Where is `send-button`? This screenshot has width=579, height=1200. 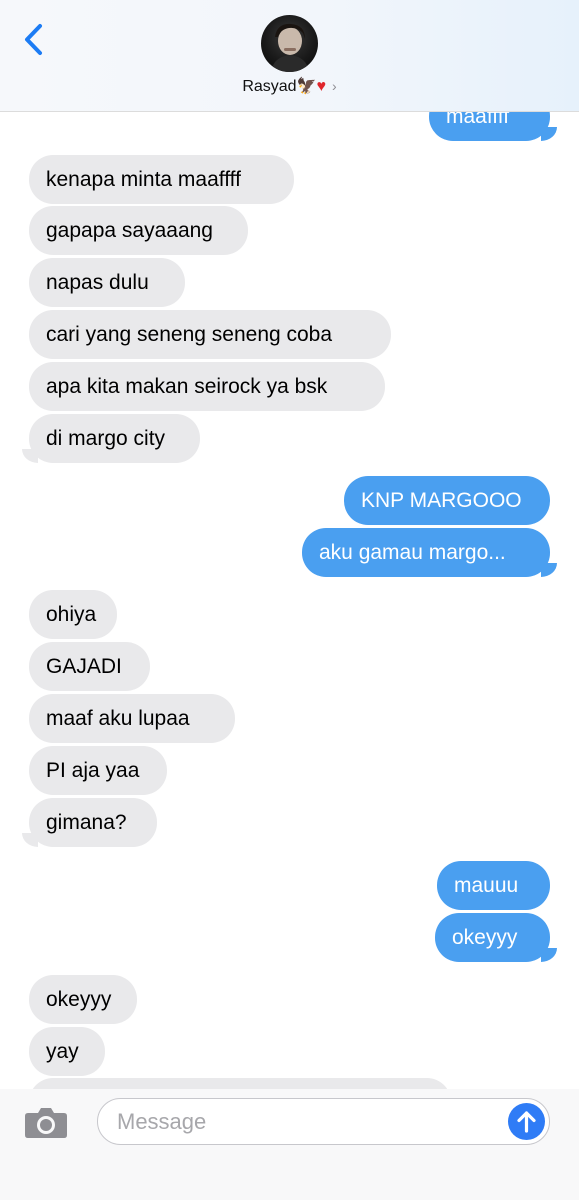
send-button is located at coordinates (526, 1121).